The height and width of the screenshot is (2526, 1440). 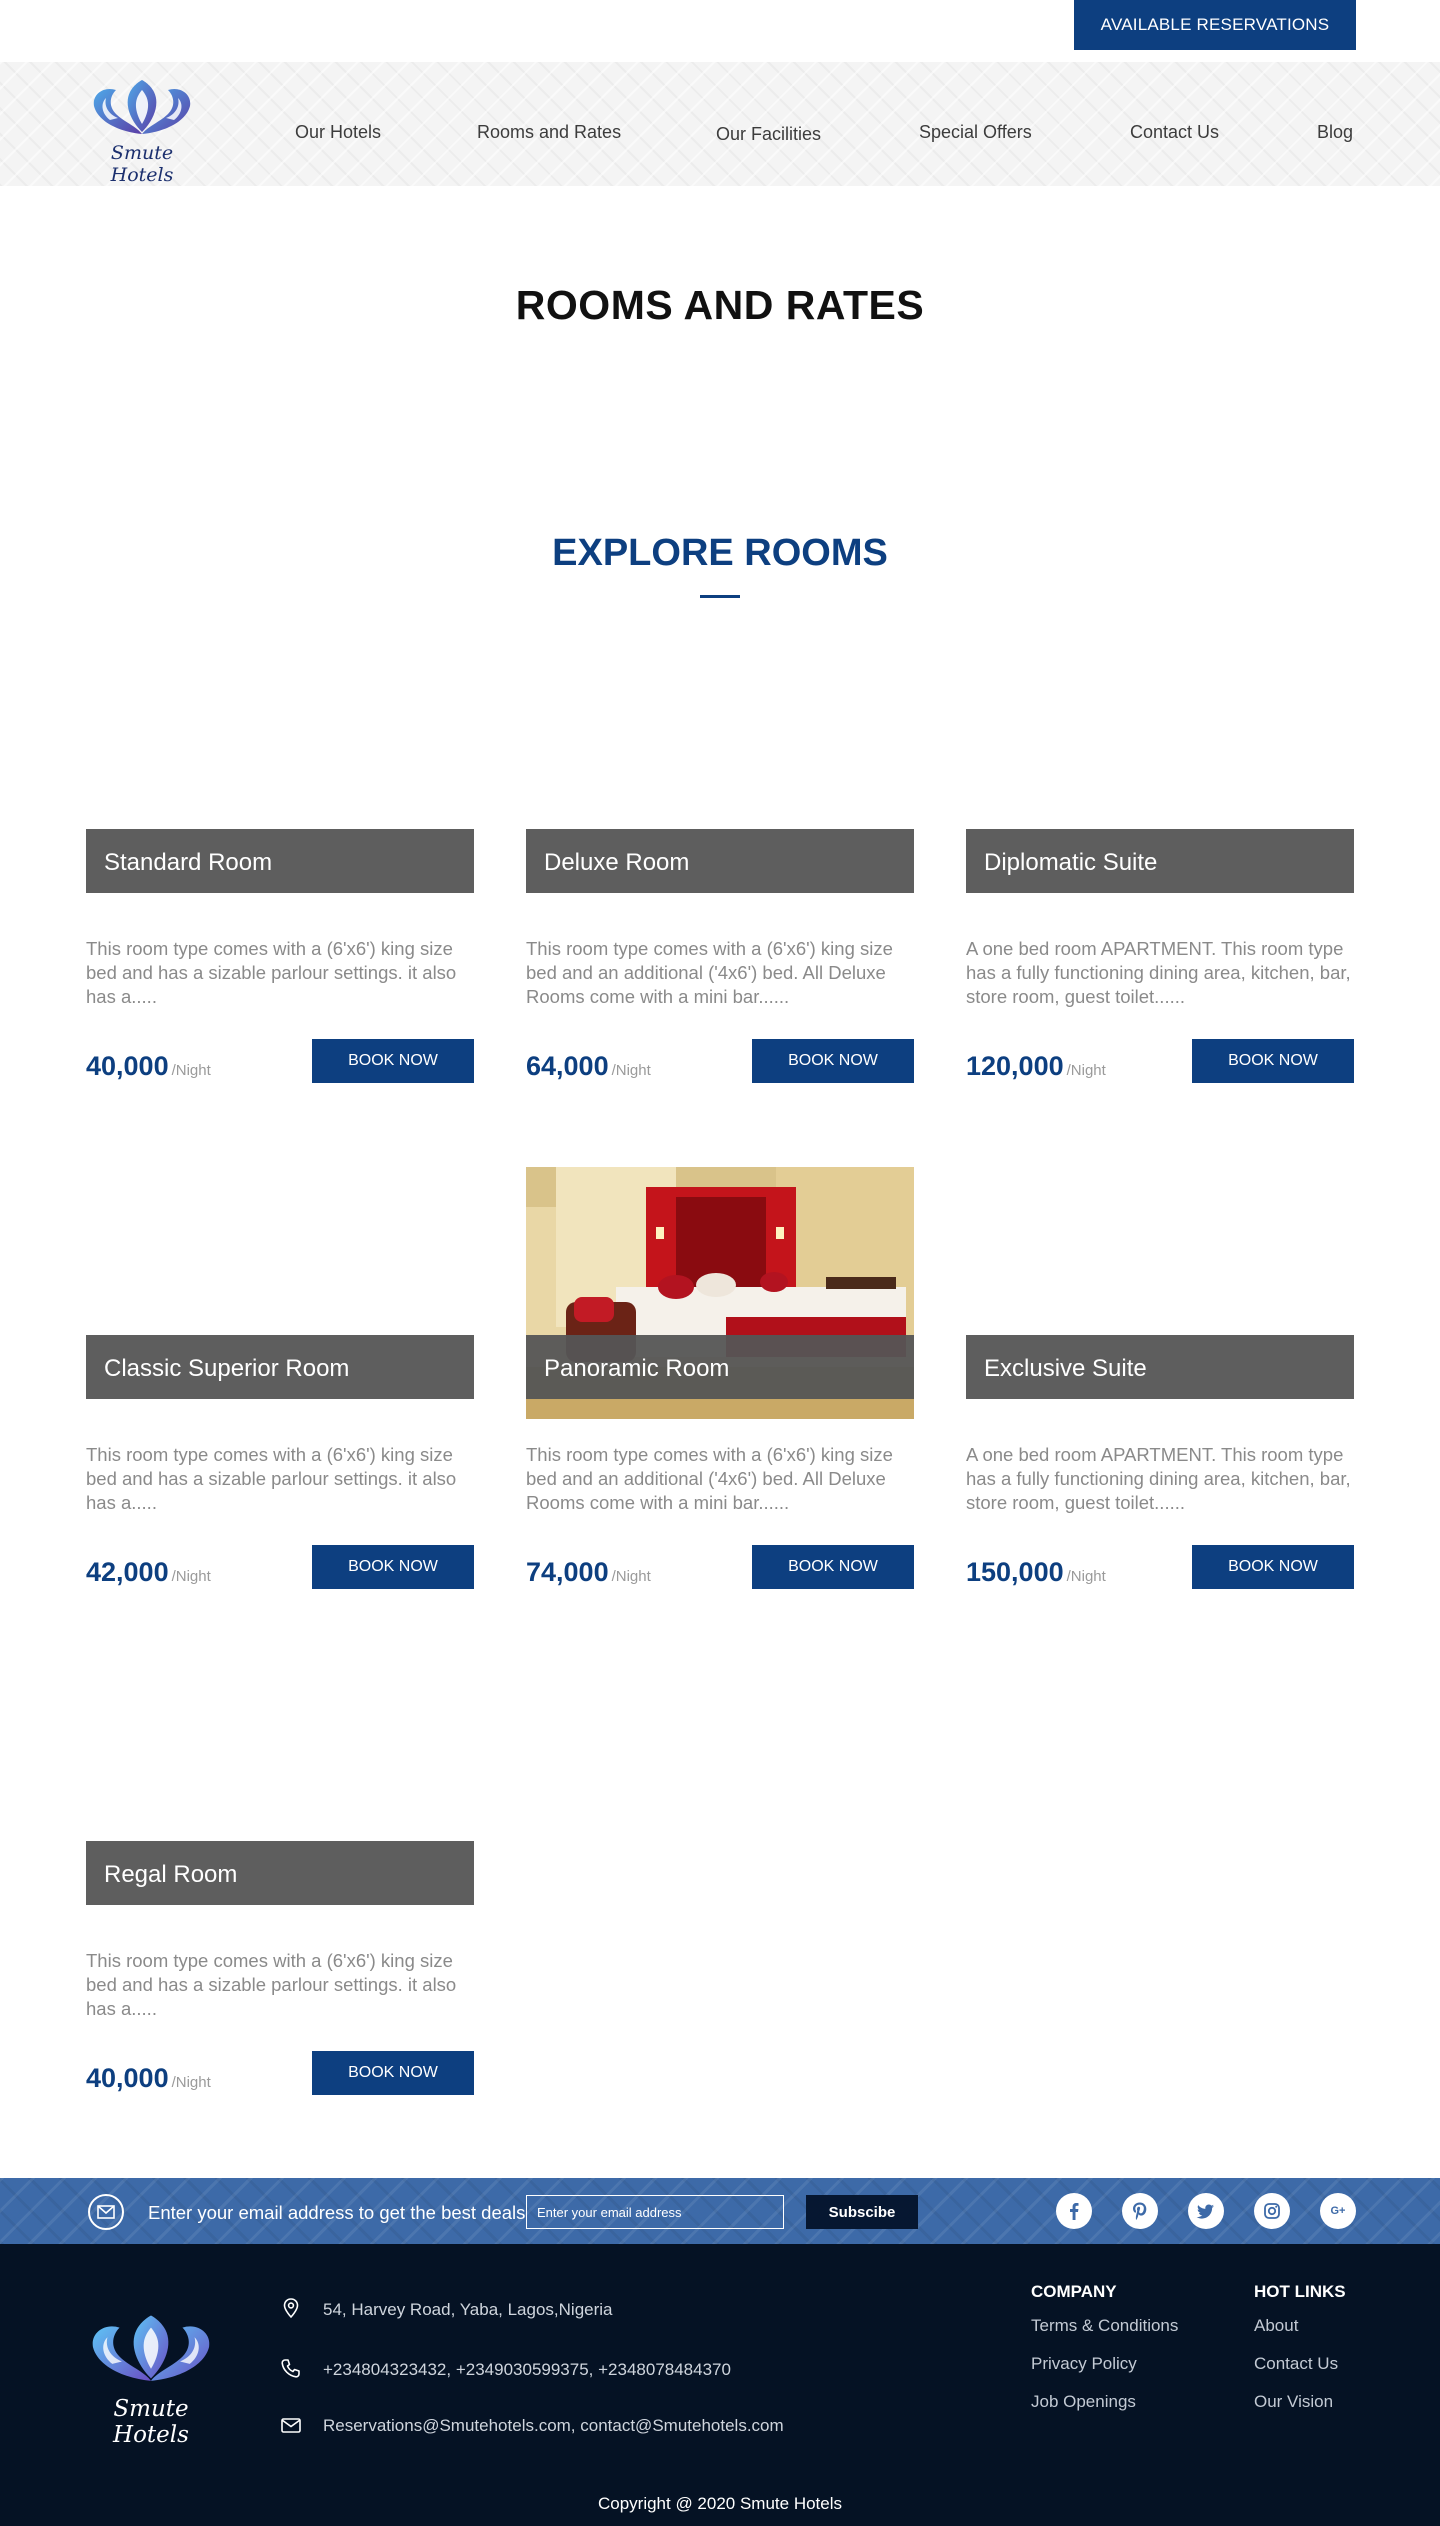 I want to click on phone-icon, so click(x=291, y=2369).